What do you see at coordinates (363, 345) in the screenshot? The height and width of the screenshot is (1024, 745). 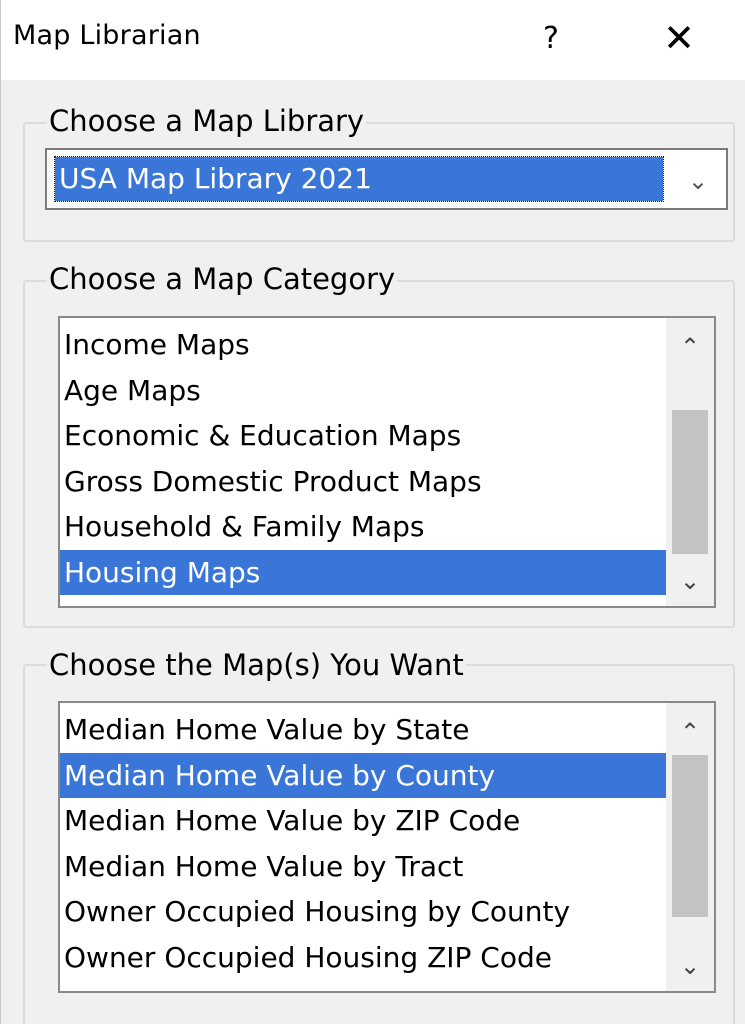 I see `list-item: Income Maps` at bounding box center [363, 345].